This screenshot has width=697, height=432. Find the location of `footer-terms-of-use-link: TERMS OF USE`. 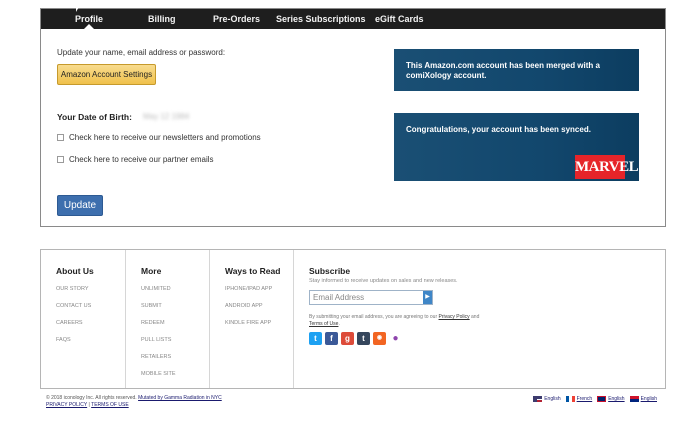

footer-terms-of-use-link: TERMS OF USE is located at coordinates (110, 405).